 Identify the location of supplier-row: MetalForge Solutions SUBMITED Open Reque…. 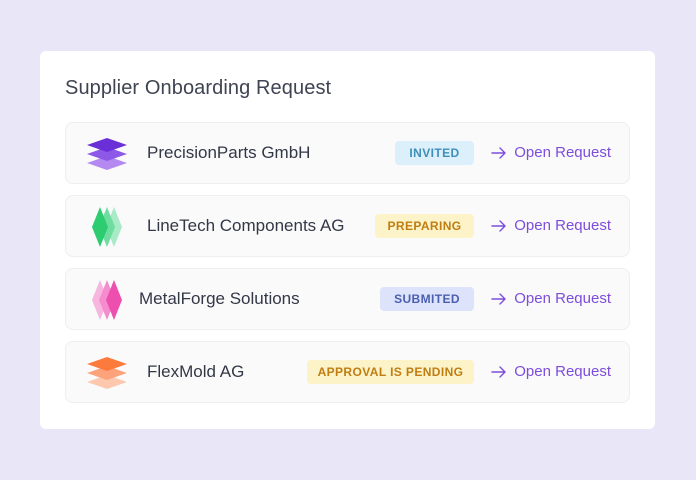
(347, 299).